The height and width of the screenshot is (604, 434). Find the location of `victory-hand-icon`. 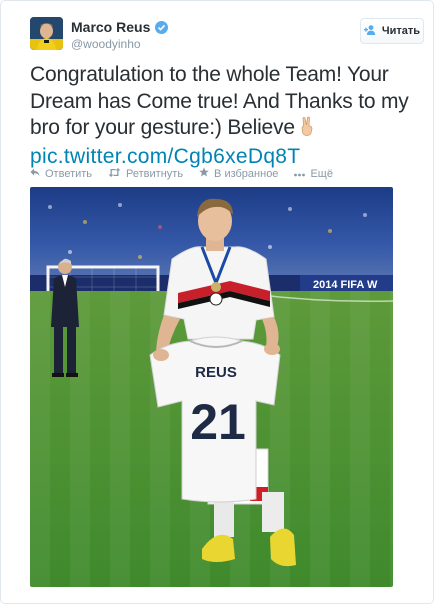

victory-hand-icon is located at coordinates (307, 130).